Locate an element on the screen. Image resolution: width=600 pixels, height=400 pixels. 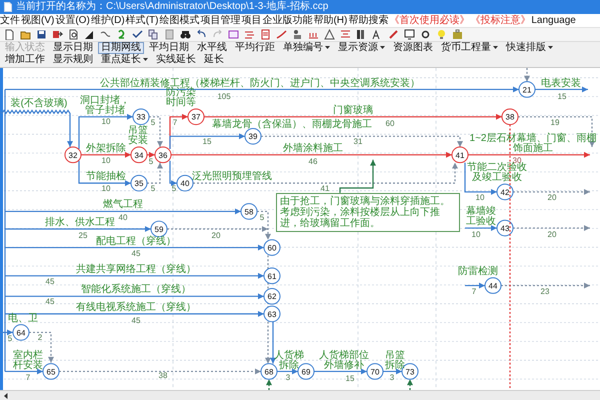
toolbar-button: 日期网线 is located at coordinates (121, 48).